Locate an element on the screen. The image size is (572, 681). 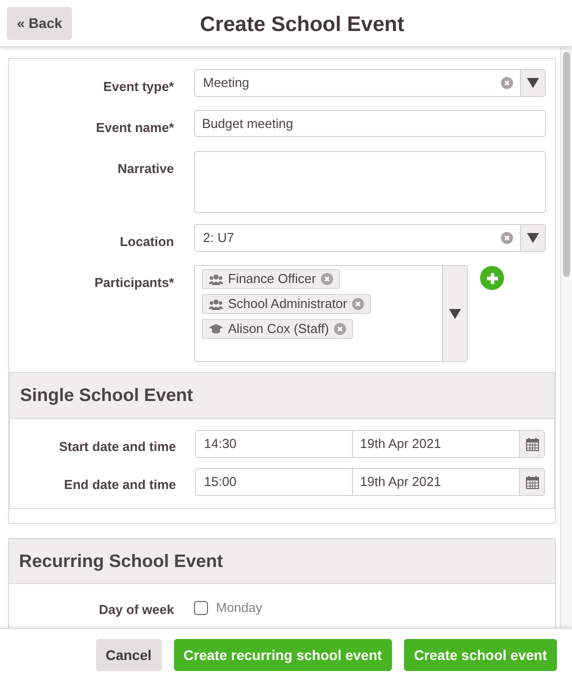
field-label: Event name* is located at coordinates (135, 127).